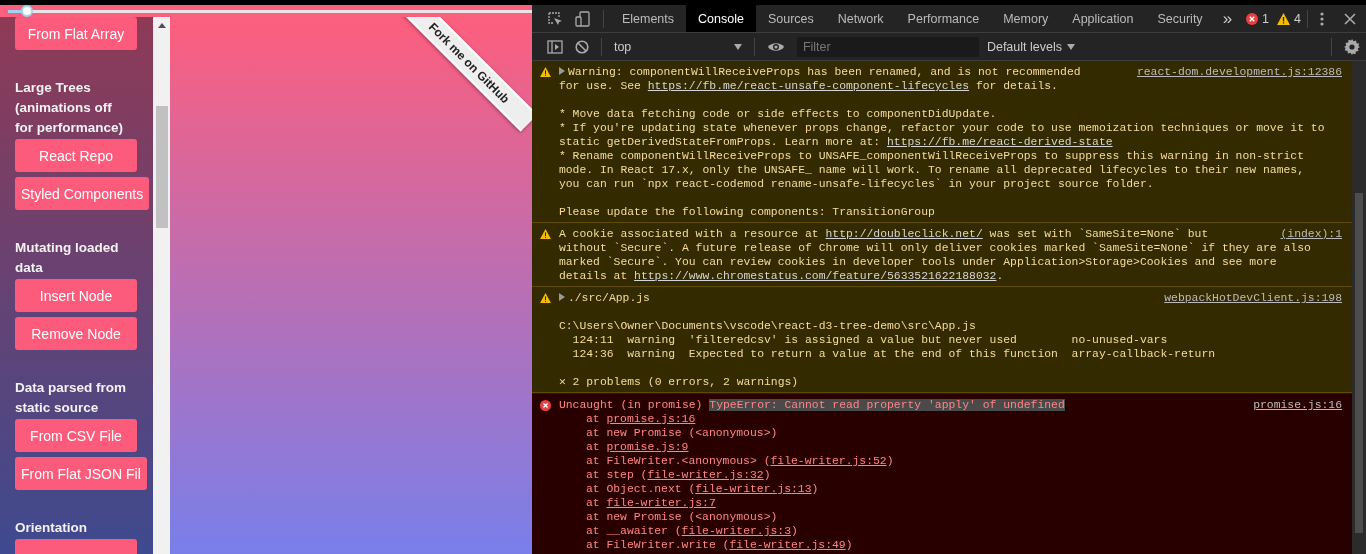 Image resolution: width=1366 pixels, height=554 pixels. Describe the element at coordinates (161, 25) in the screenshot. I see `scroll-up-icon` at that location.